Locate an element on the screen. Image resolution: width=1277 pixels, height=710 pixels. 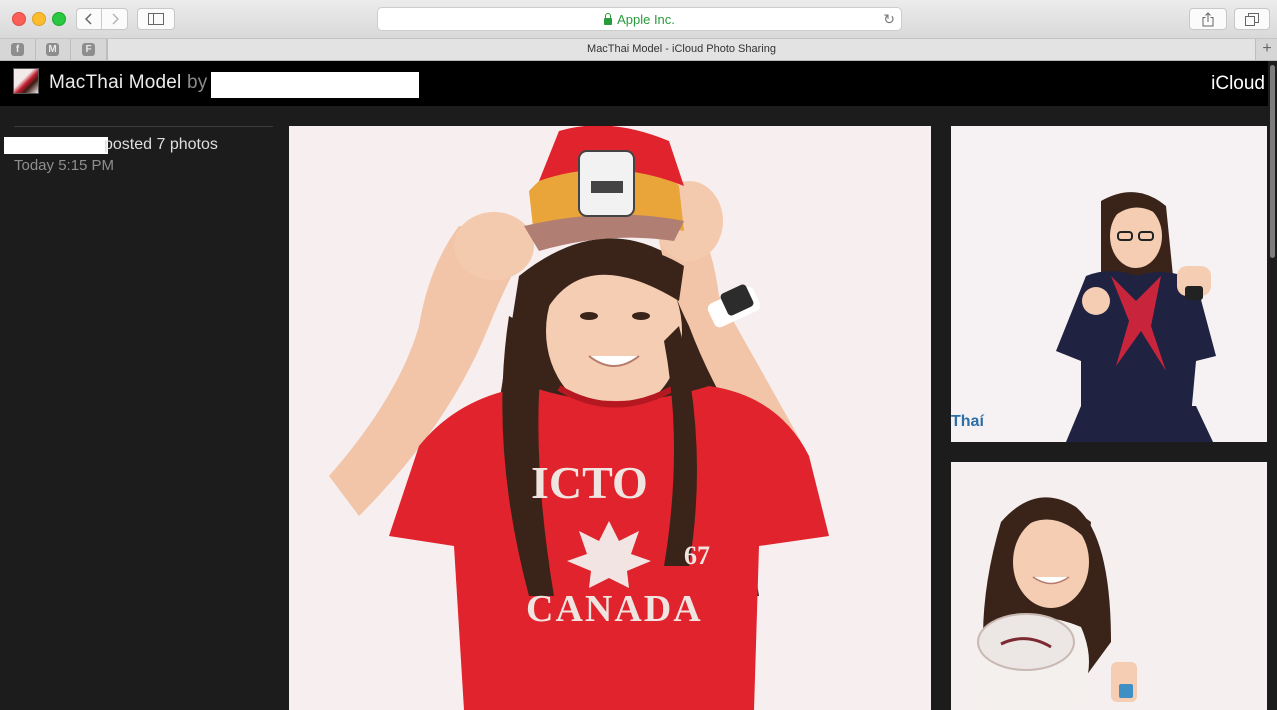
lock-icon is located at coordinates (608, 18).